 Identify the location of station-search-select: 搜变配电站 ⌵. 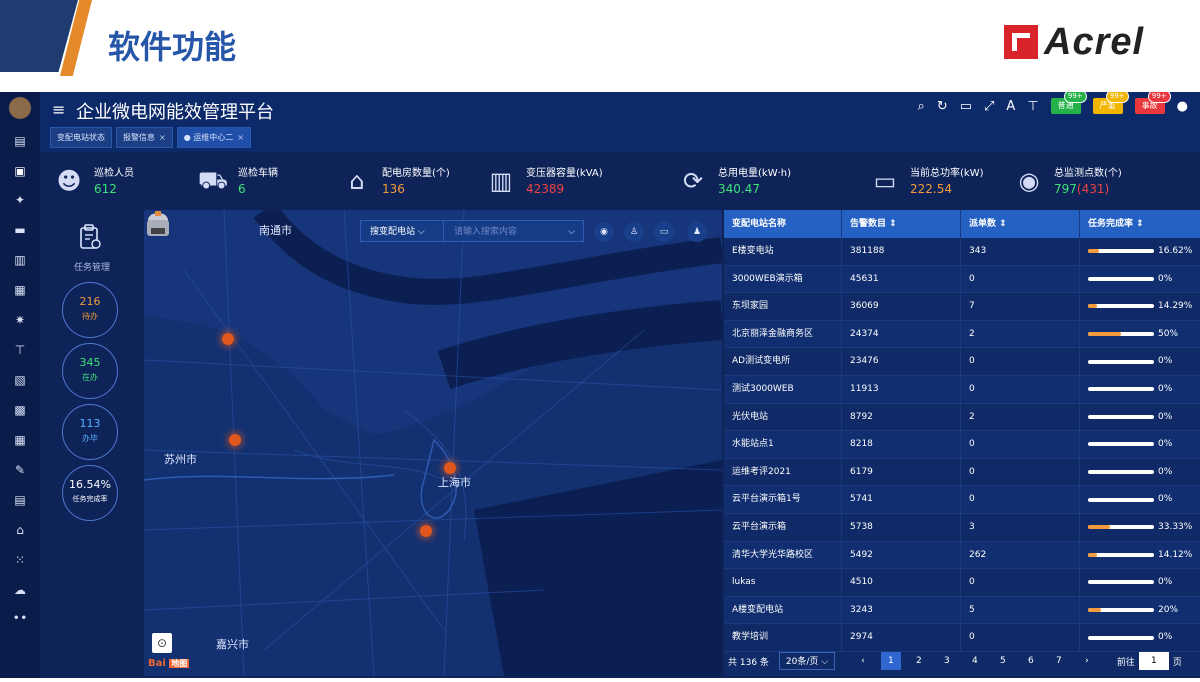
(402, 231).